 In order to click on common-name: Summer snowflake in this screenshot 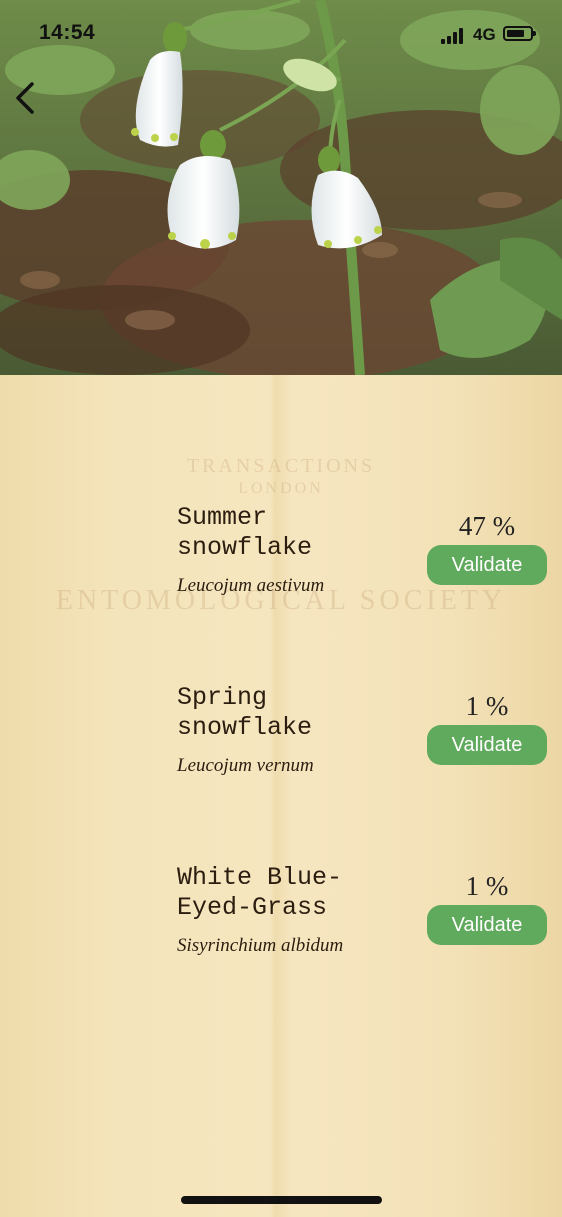, I will do `click(245, 532)`.